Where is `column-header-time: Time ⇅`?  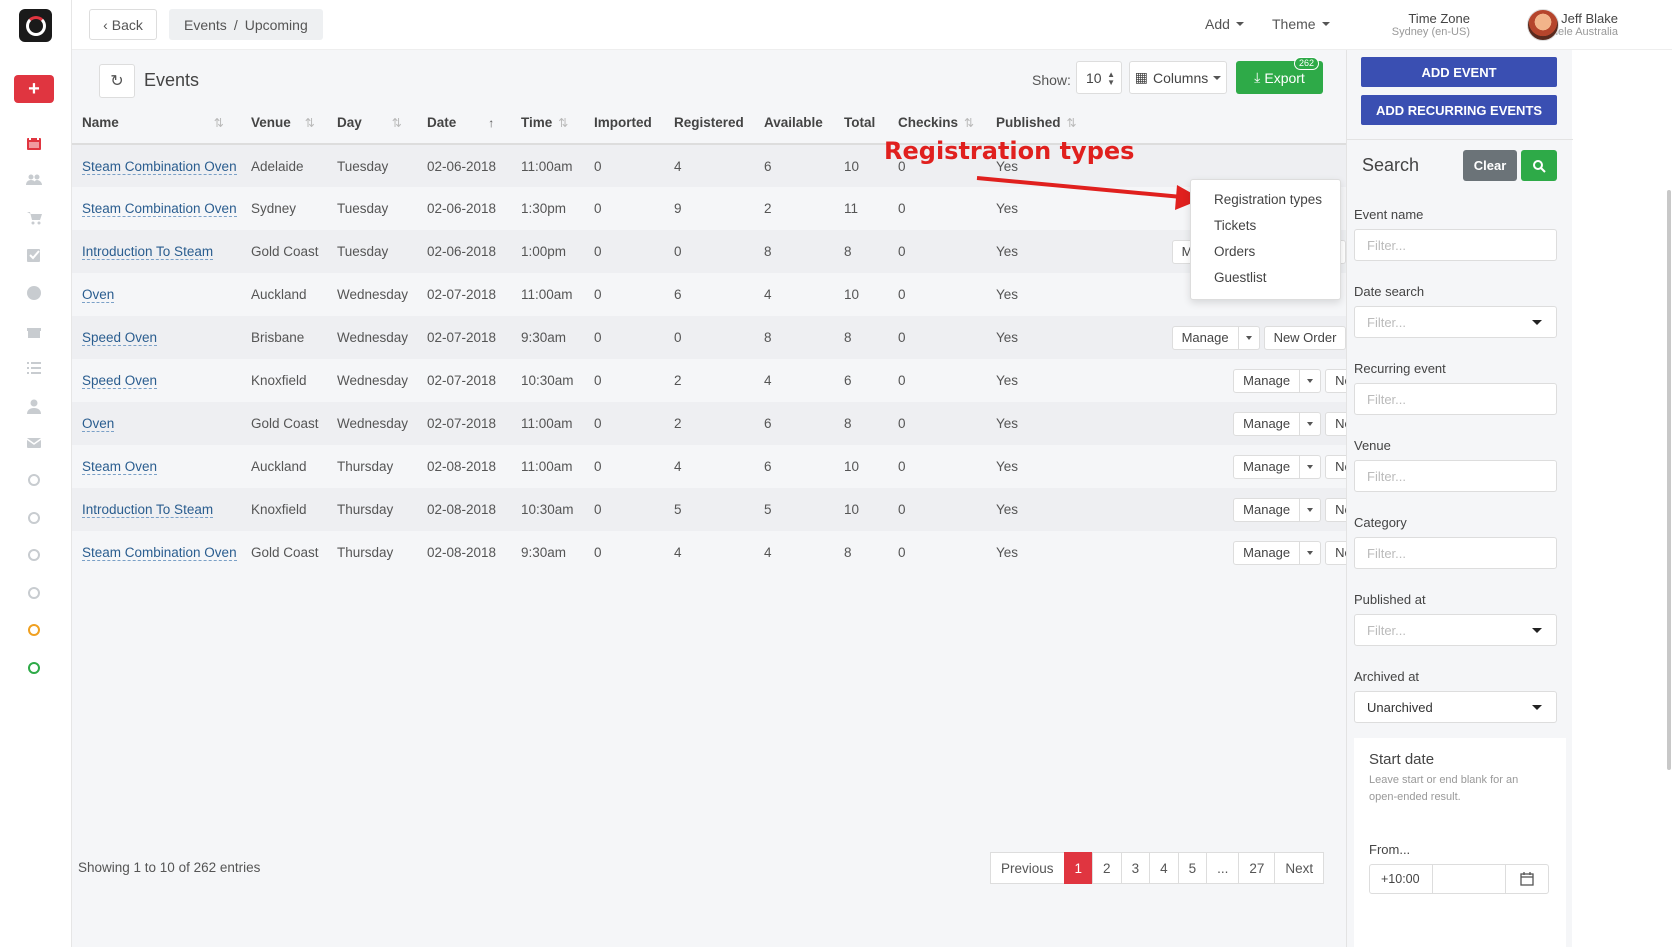
column-header-time: Time ⇅ is located at coordinates (547, 123).